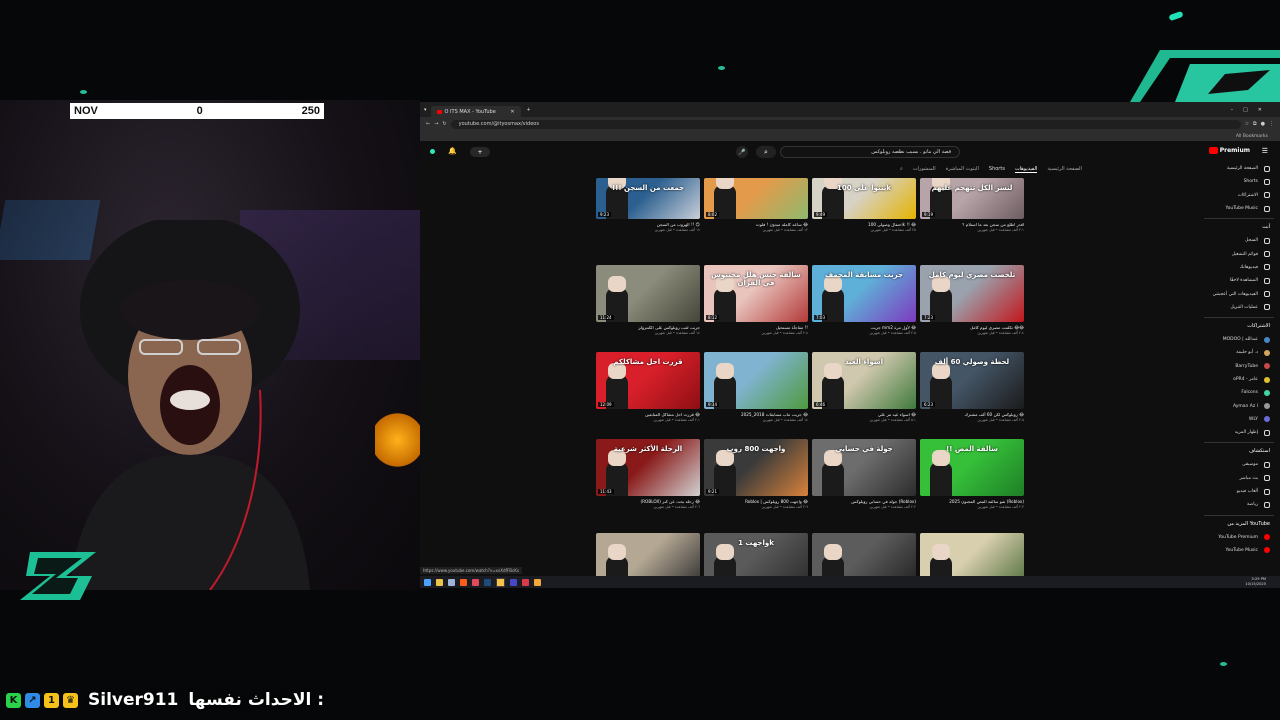 This screenshot has width=1280, height=720. I want to click on video-title: اسواء عيد مر علي 😂, so click(864, 414).